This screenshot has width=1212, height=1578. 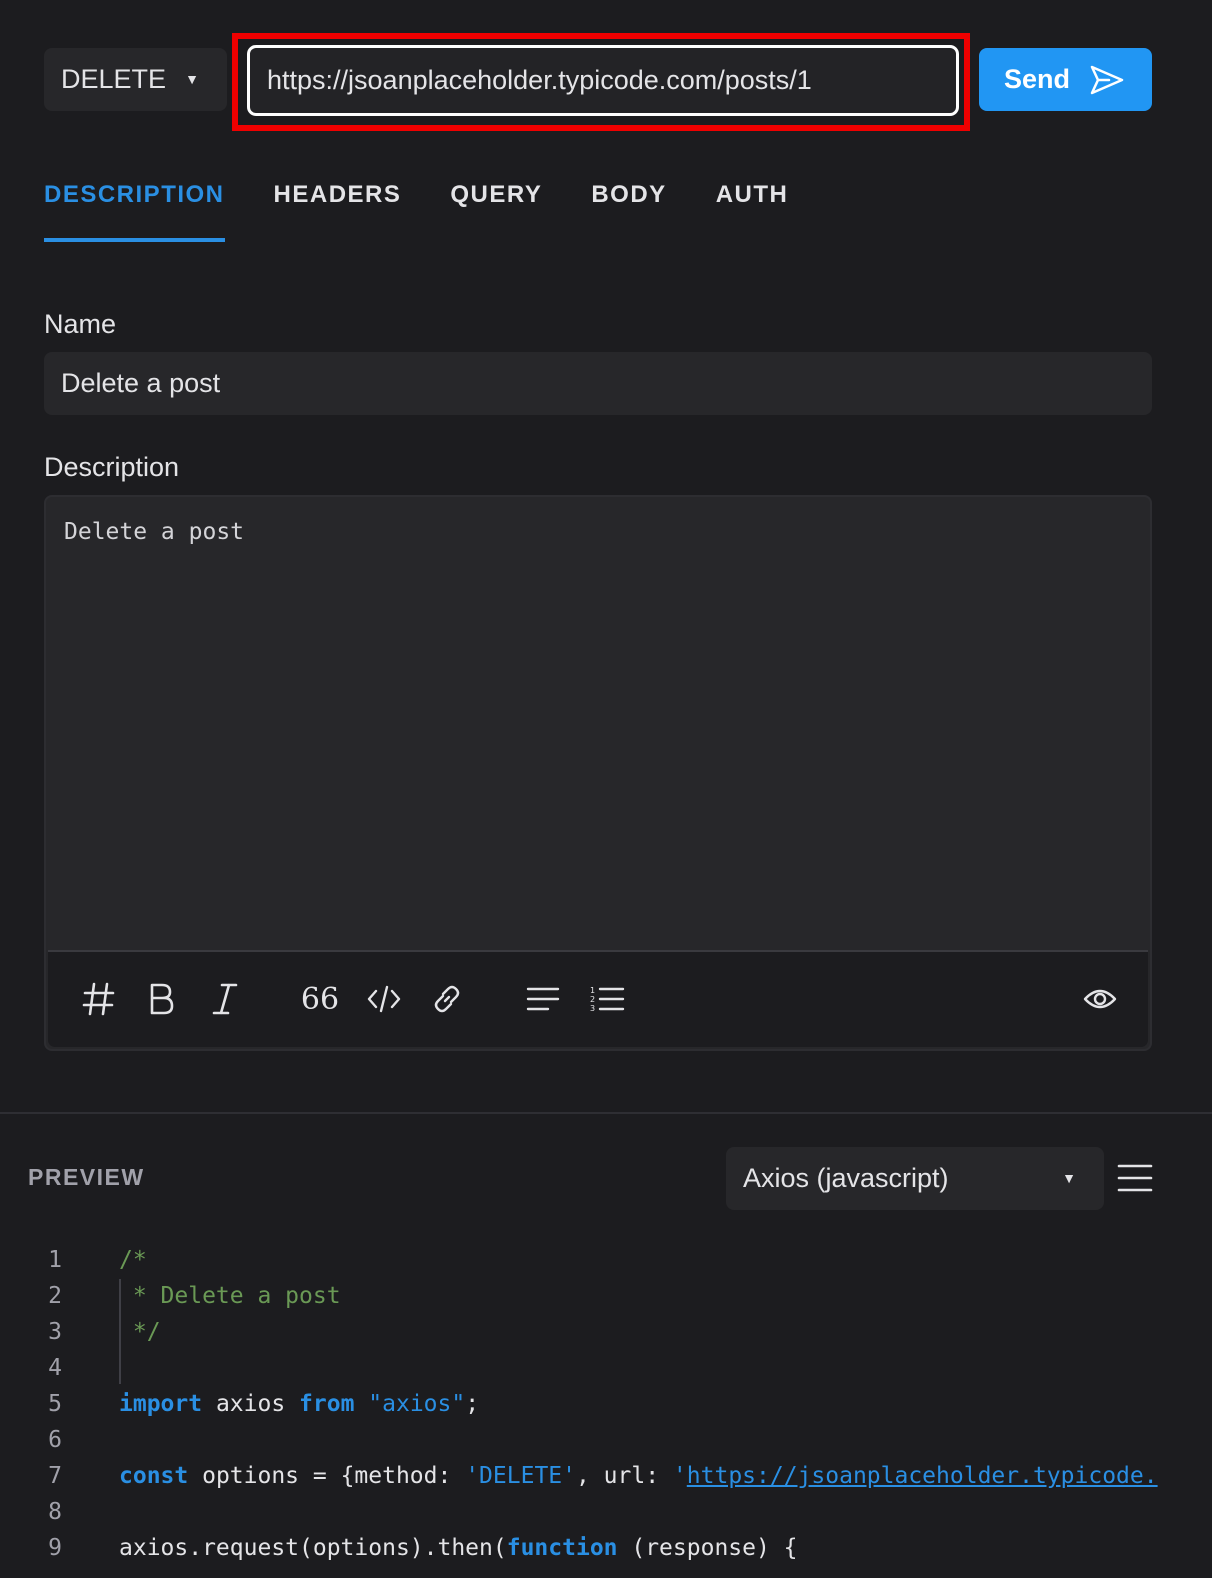 I want to click on bullet-list-icon, so click(x=543, y=999).